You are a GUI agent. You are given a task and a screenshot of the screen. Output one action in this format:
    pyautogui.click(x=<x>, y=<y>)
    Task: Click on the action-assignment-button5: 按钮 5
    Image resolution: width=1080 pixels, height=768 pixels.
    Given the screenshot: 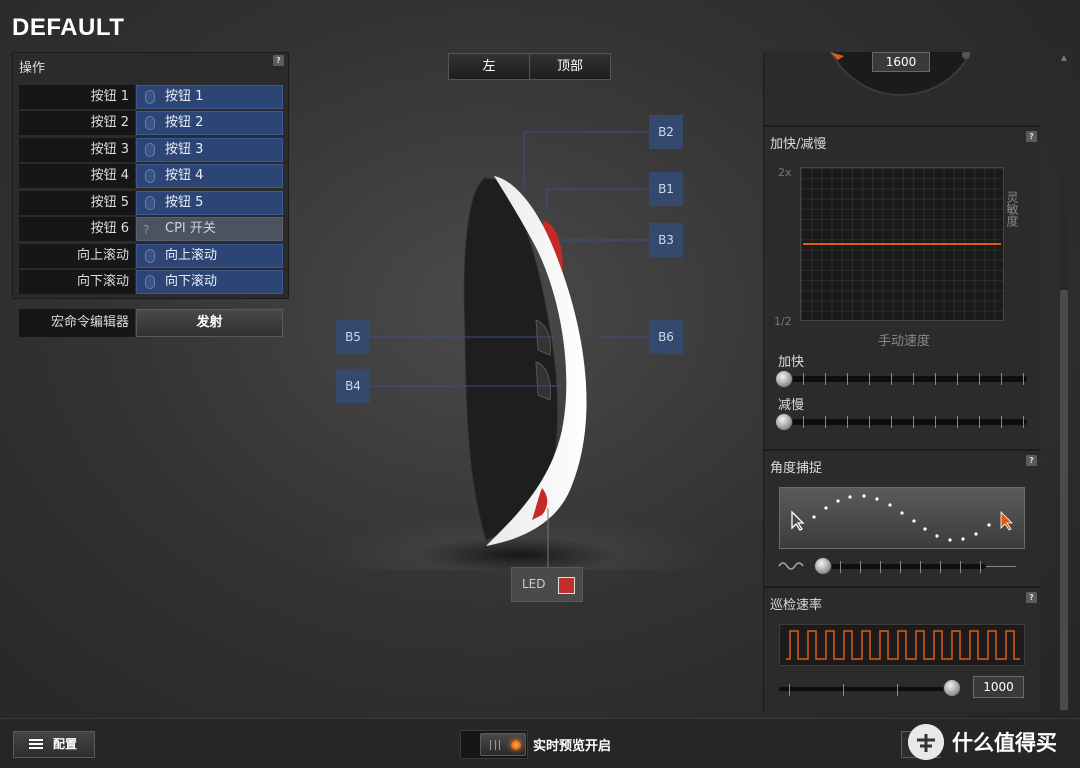 What is the action you would take?
    pyautogui.click(x=209, y=203)
    